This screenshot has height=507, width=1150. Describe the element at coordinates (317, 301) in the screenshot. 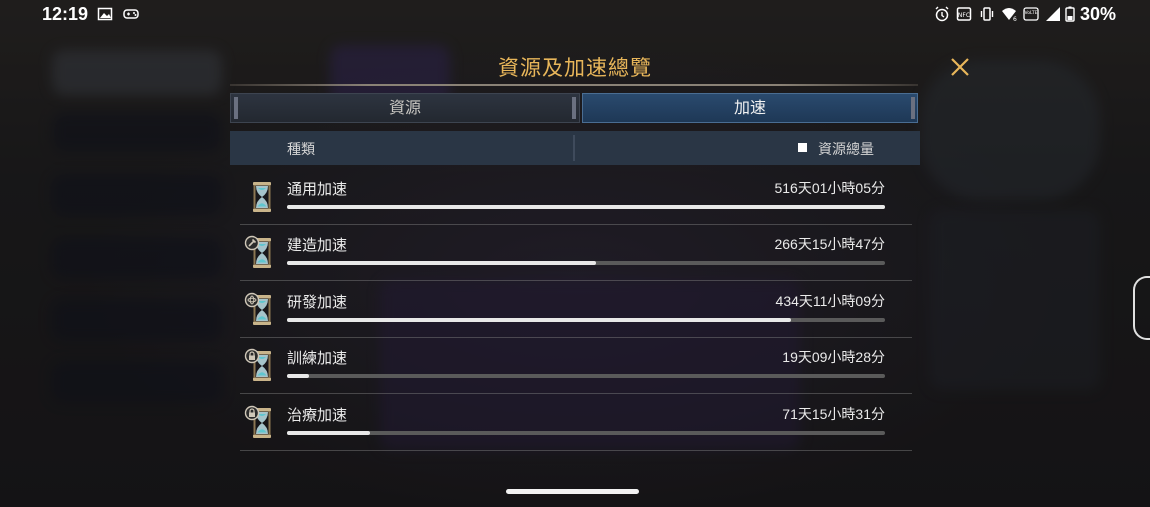

I see `speedup-name: 研發加速` at that location.